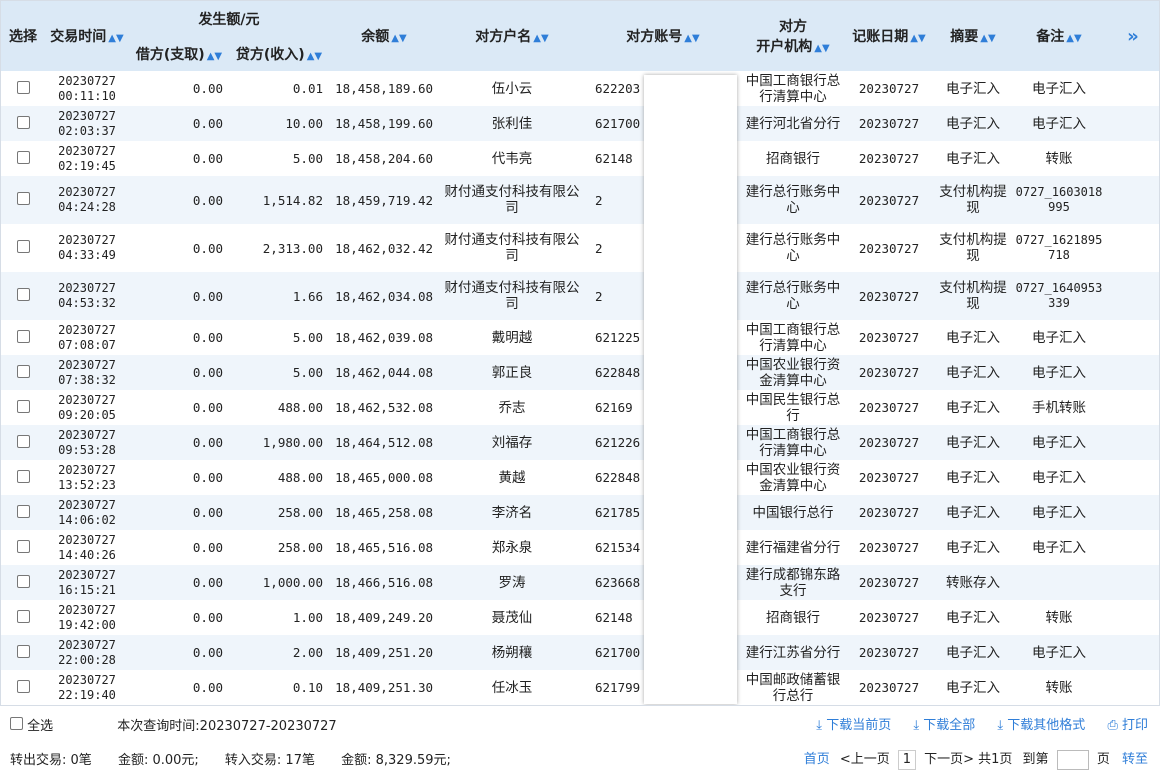 The width and height of the screenshot is (1162, 778). I want to click on cell-balance: 18,464,512.08, so click(384, 442).